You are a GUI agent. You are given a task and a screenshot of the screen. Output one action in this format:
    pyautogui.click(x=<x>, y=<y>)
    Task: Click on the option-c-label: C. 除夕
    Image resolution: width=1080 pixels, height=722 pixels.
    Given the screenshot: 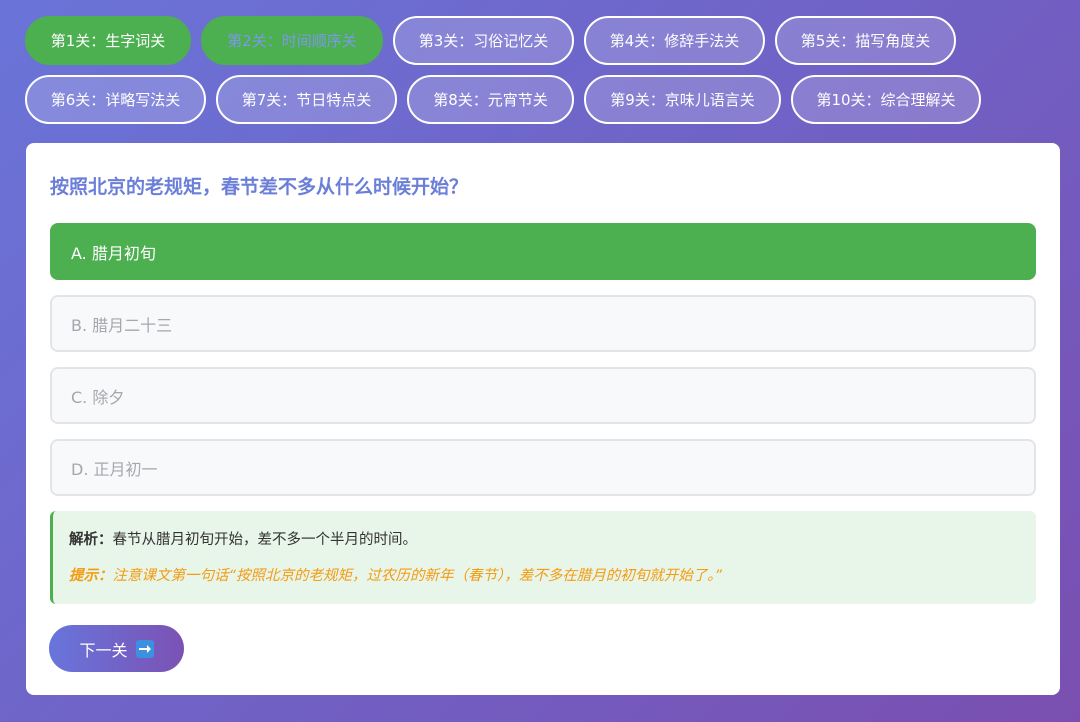 What is the action you would take?
    pyautogui.click(x=98, y=397)
    